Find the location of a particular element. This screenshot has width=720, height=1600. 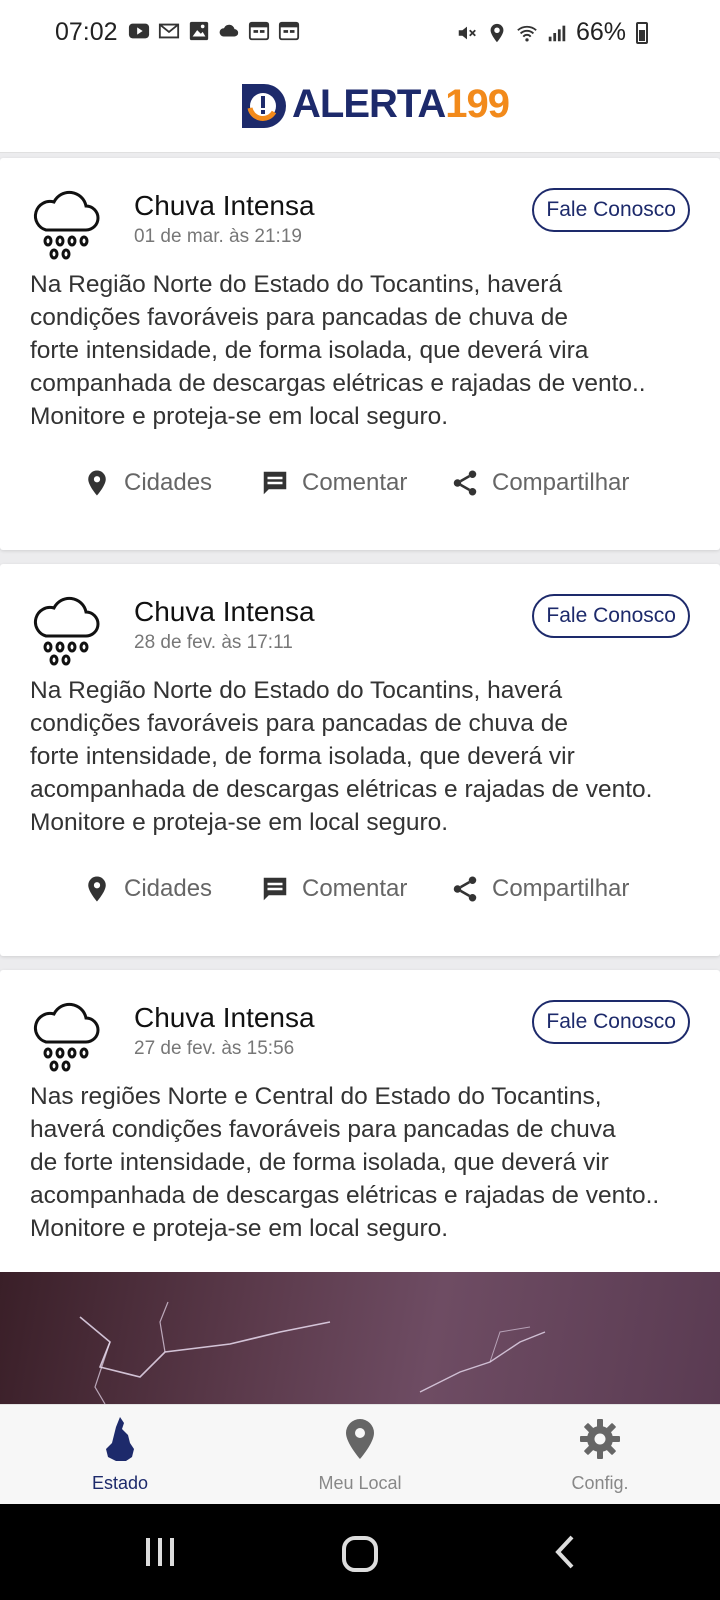

alert-date: 28 de fev. às 17:11 is located at coordinates (213, 642).